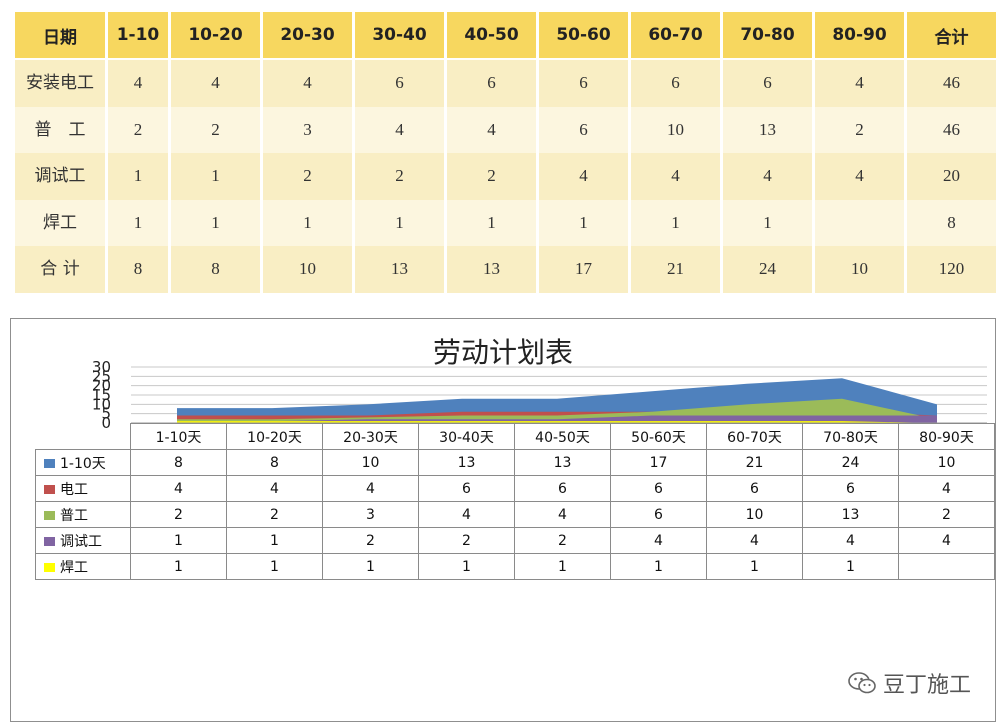  What do you see at coordinates (60, 36) in the screenshot?
I see `header-cell: 日期` at bounding box center [60, 36].